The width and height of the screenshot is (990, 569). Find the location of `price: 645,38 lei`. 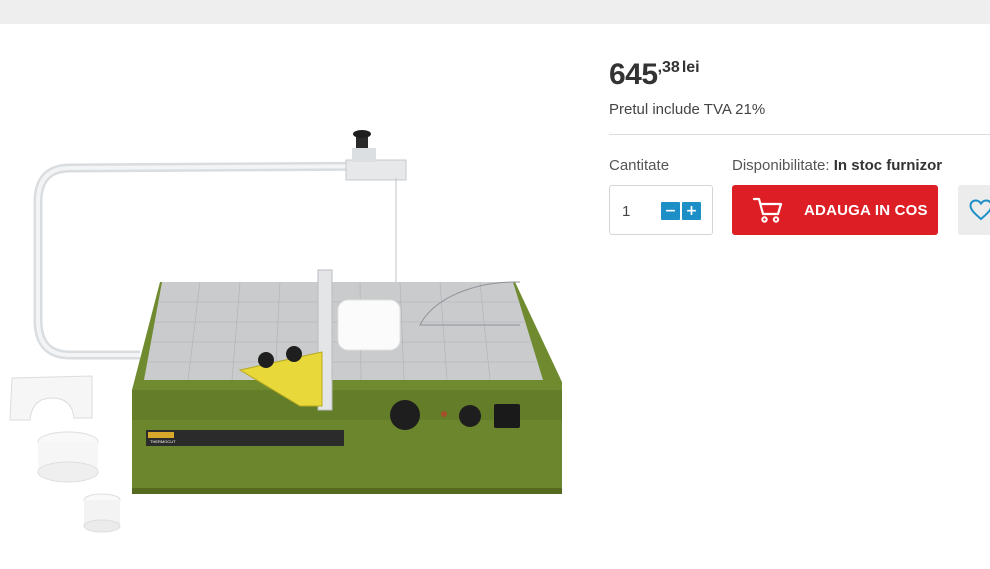

price: 645,38 lei is located at coordinates (654, 75).